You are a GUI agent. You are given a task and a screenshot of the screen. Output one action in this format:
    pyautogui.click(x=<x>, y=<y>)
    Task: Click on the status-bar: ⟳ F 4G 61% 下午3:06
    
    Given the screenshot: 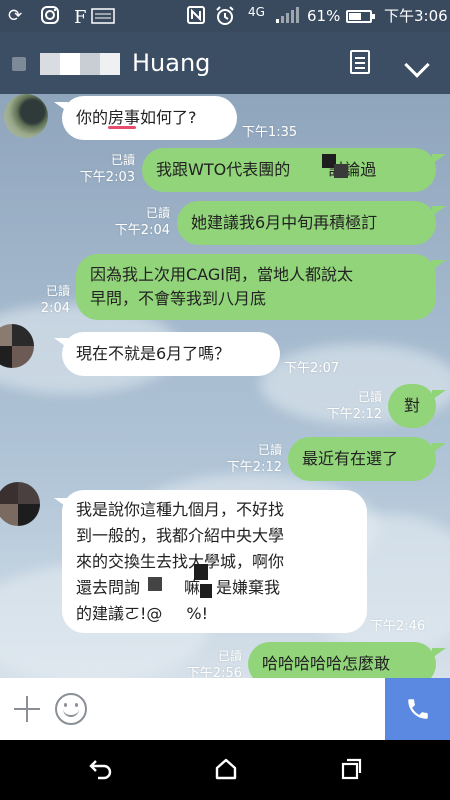 What is the action you would take?
    pyautogui.click(x=225, y=16)
    